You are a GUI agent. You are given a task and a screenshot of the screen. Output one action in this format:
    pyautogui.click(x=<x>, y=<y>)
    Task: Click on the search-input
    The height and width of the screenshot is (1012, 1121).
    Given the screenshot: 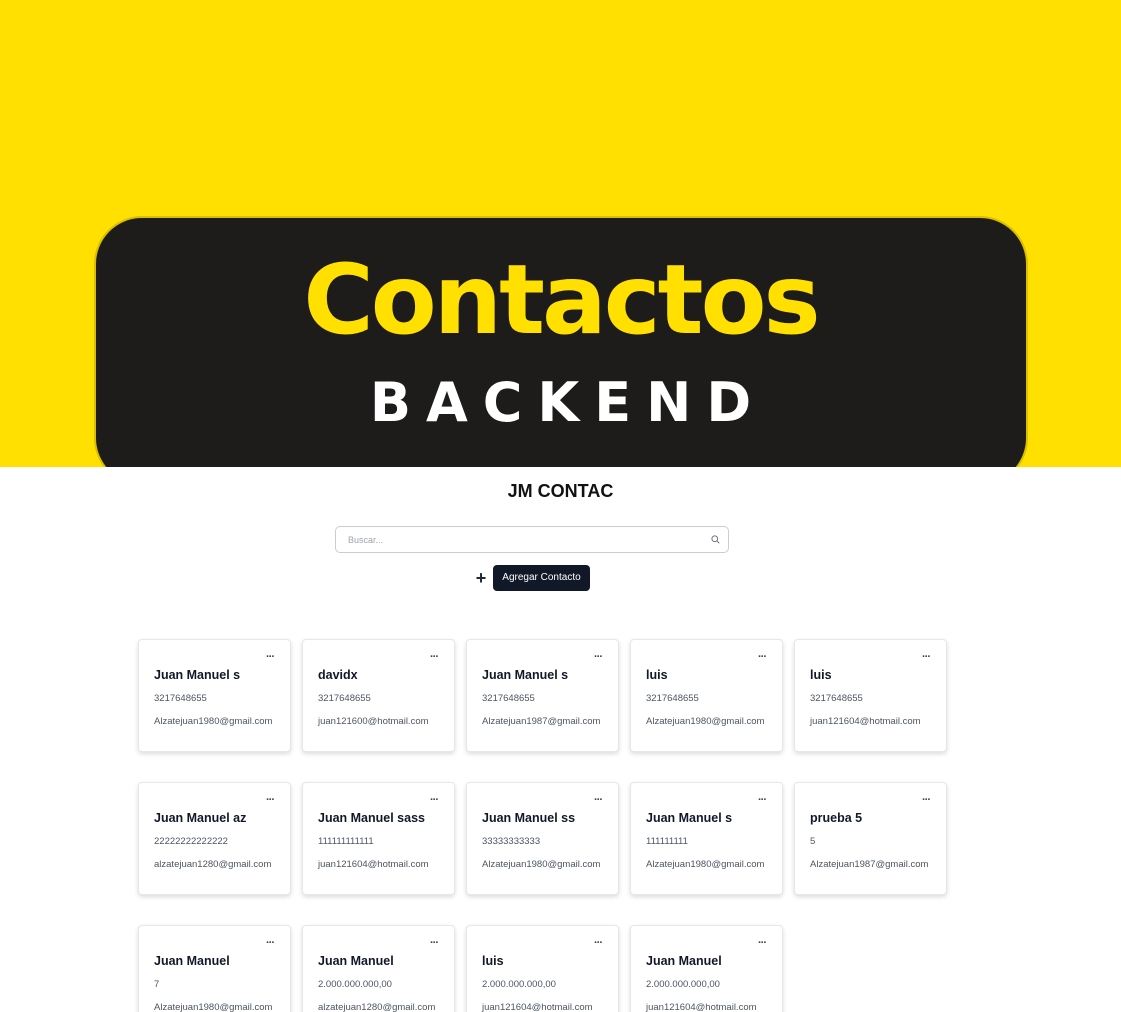 What is the action you would take?
    pyautogui.click(x=523, y=540)
    